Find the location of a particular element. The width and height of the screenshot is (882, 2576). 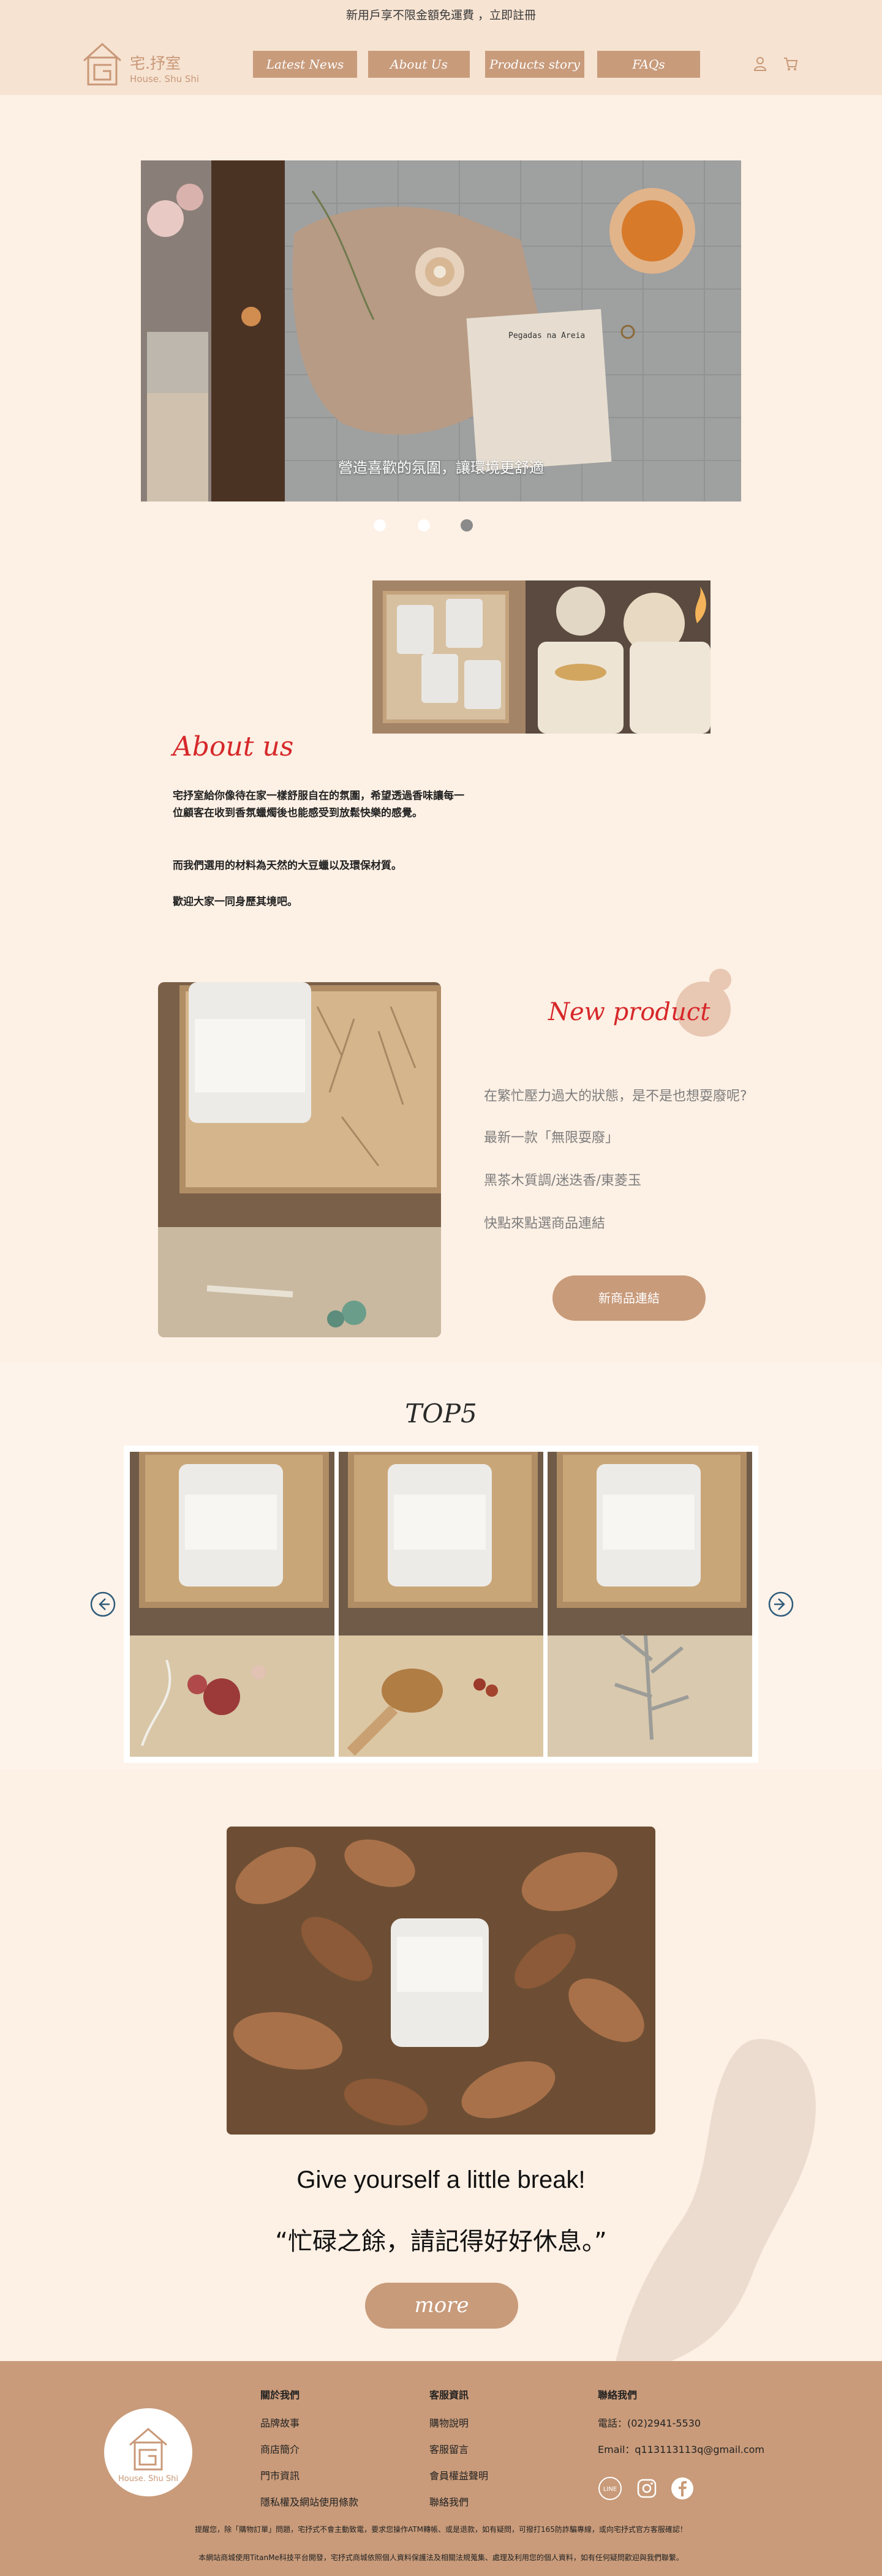

footer-contact-heading: 聯絡我們 is located at coordinates (618, 2395).